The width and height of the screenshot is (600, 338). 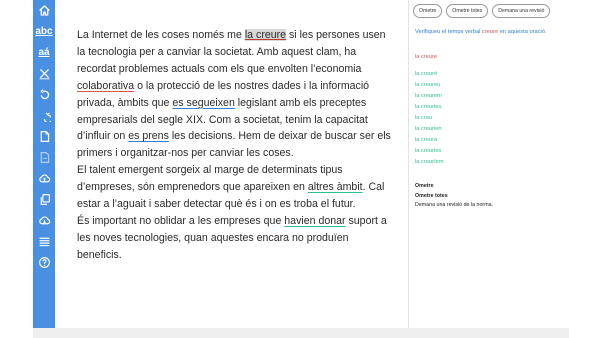 What do you see at coordinates (265, 35) in the screenshot?
I see `active-error: la creure` at bounding box center [265, 35].